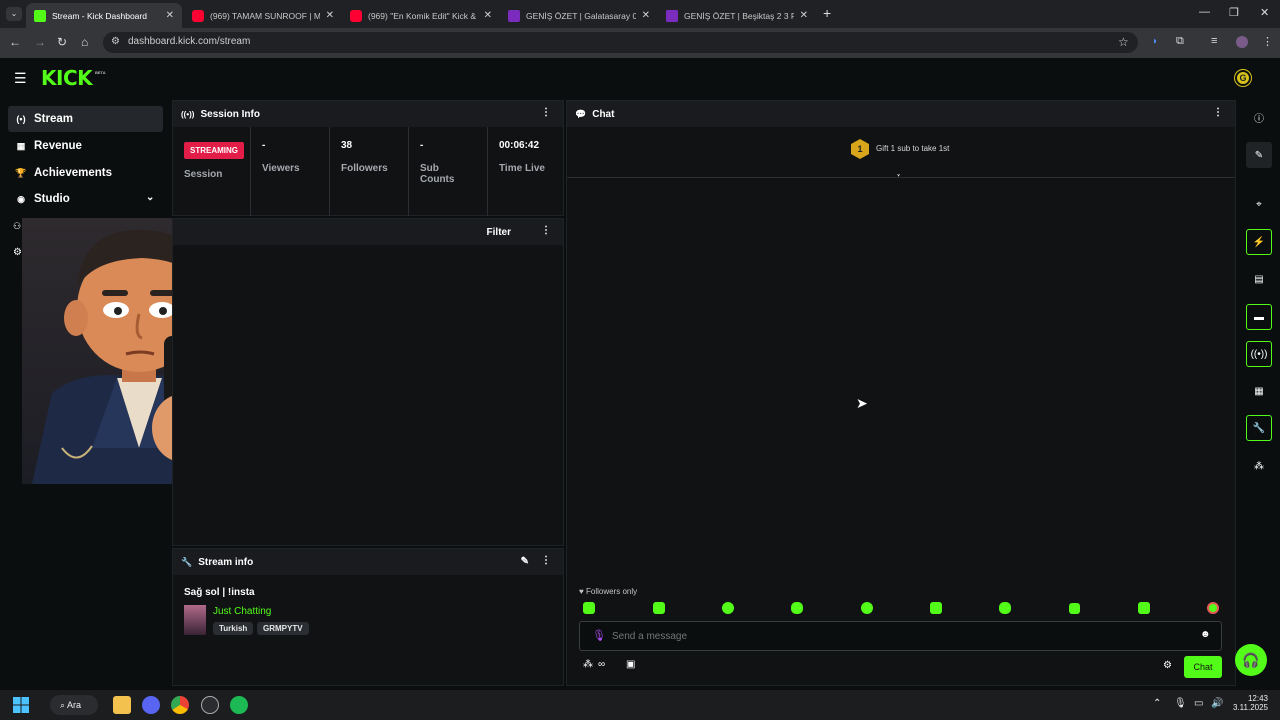 The image size is (1280, 720). I want to click on chat-input-box: 🎙 ☻, so click(900, 636).